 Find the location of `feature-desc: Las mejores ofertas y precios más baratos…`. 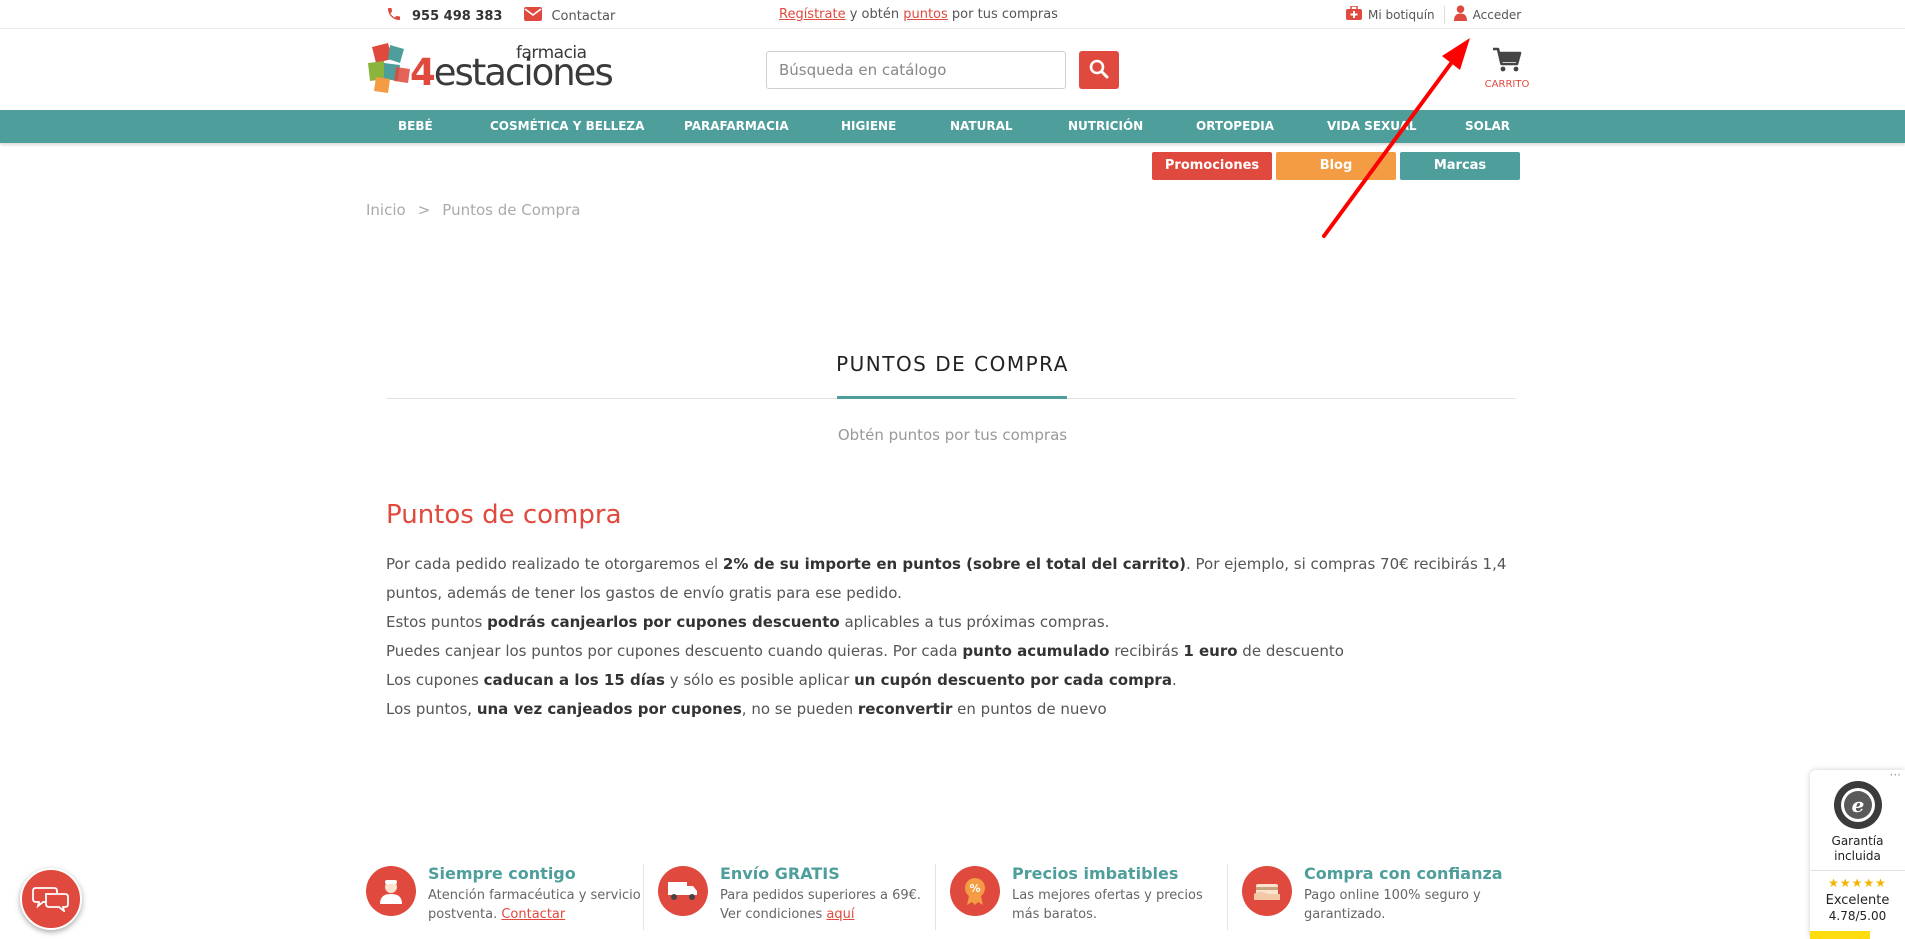

feature-desc: Las mejores ofertas y precios más baratos… is located at coordinates (1127, 905).